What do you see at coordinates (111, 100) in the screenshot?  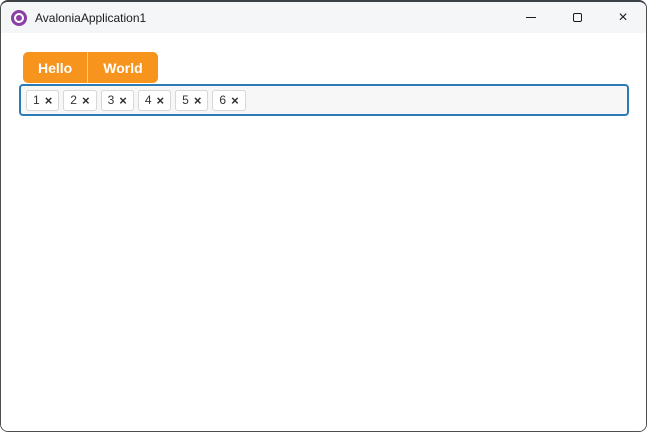 I see `tag-label: 3` at bounding box center [111, 100].